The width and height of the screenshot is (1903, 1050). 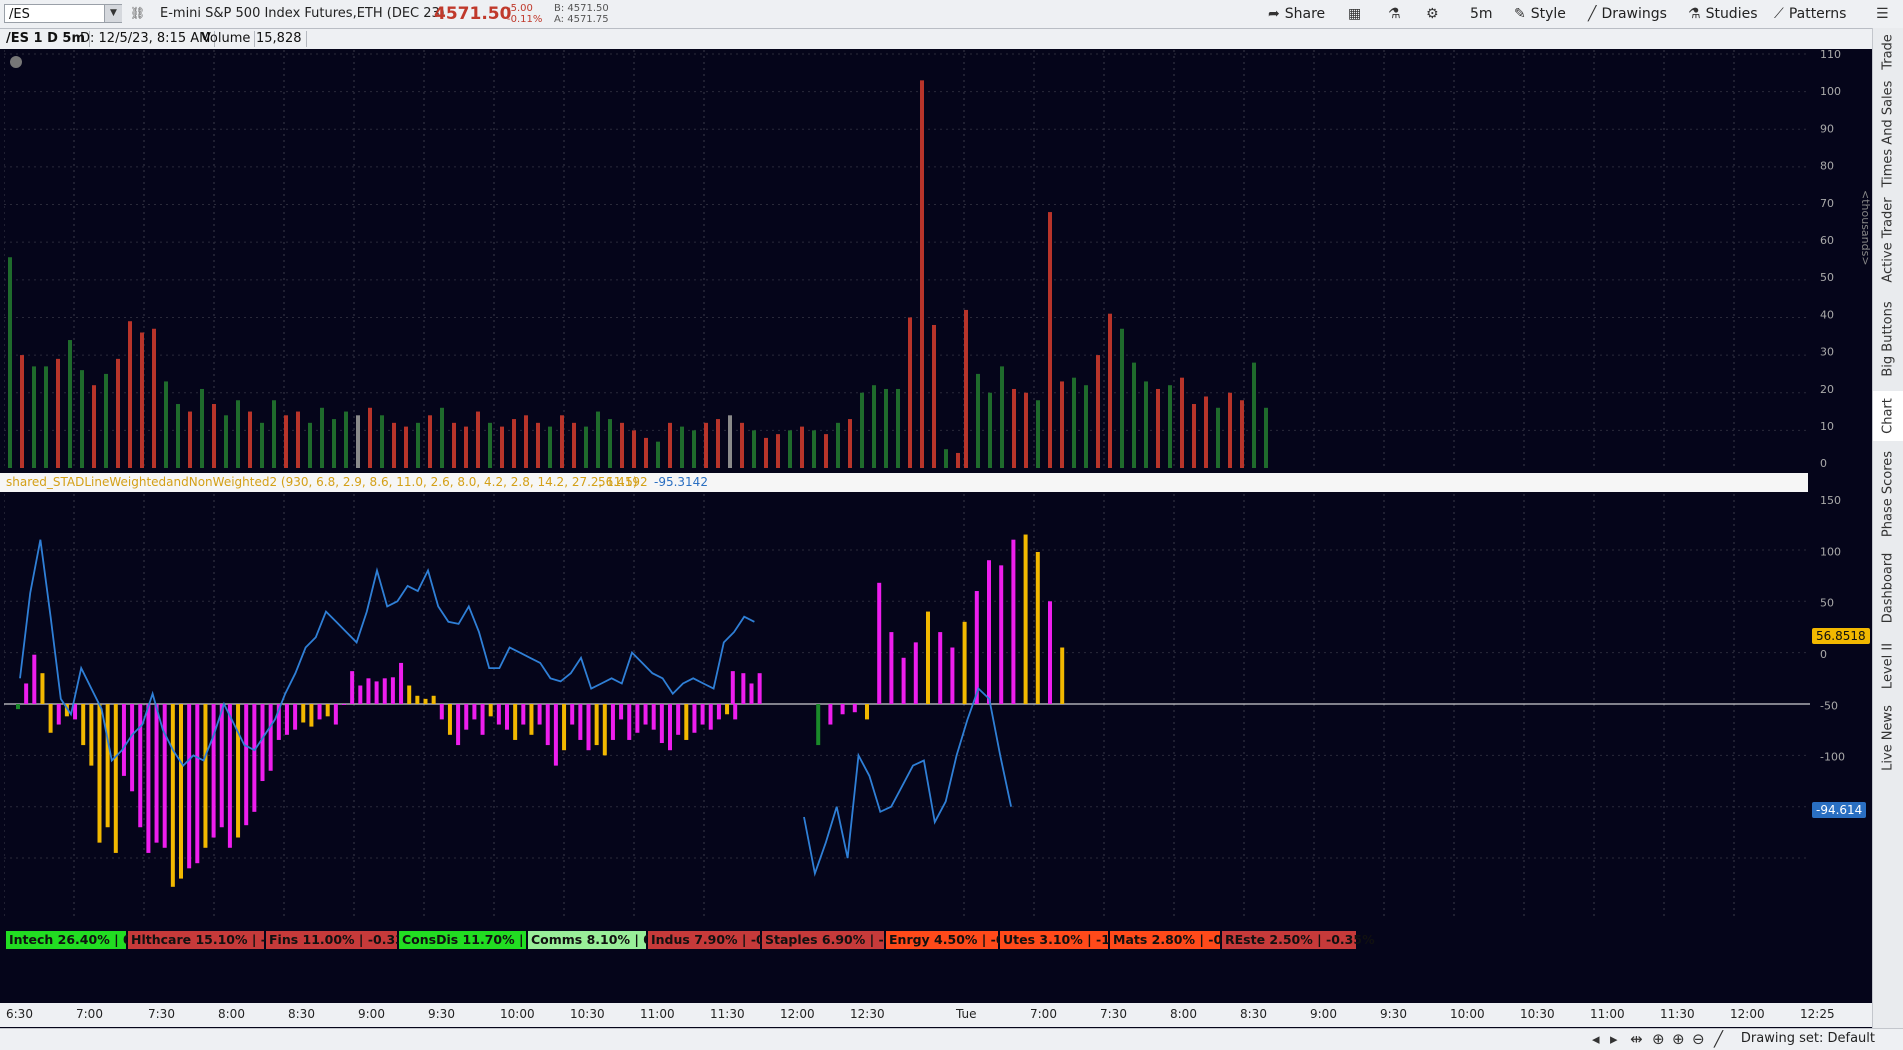 I want to click on tab-chart: Chart, so click(x=1888, y=416).